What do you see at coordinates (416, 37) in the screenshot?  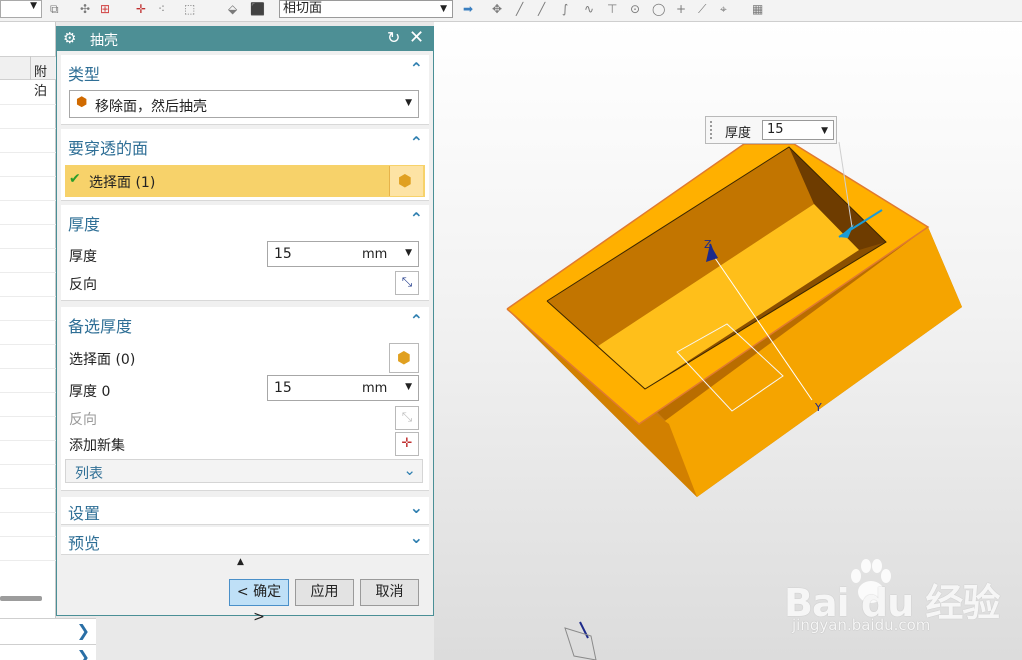 I see `close-icon: ✕` at bounding box center [416, 37].